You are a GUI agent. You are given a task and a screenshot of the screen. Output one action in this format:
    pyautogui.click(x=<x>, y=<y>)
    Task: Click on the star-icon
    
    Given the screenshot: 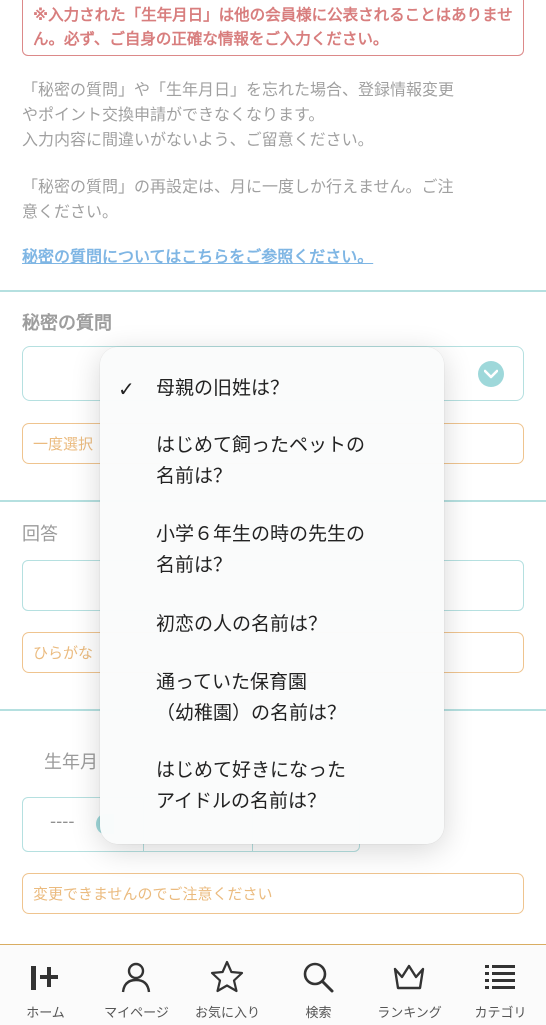 What is the action you would take?
    pyautogui.click(x=227, y=976)
    